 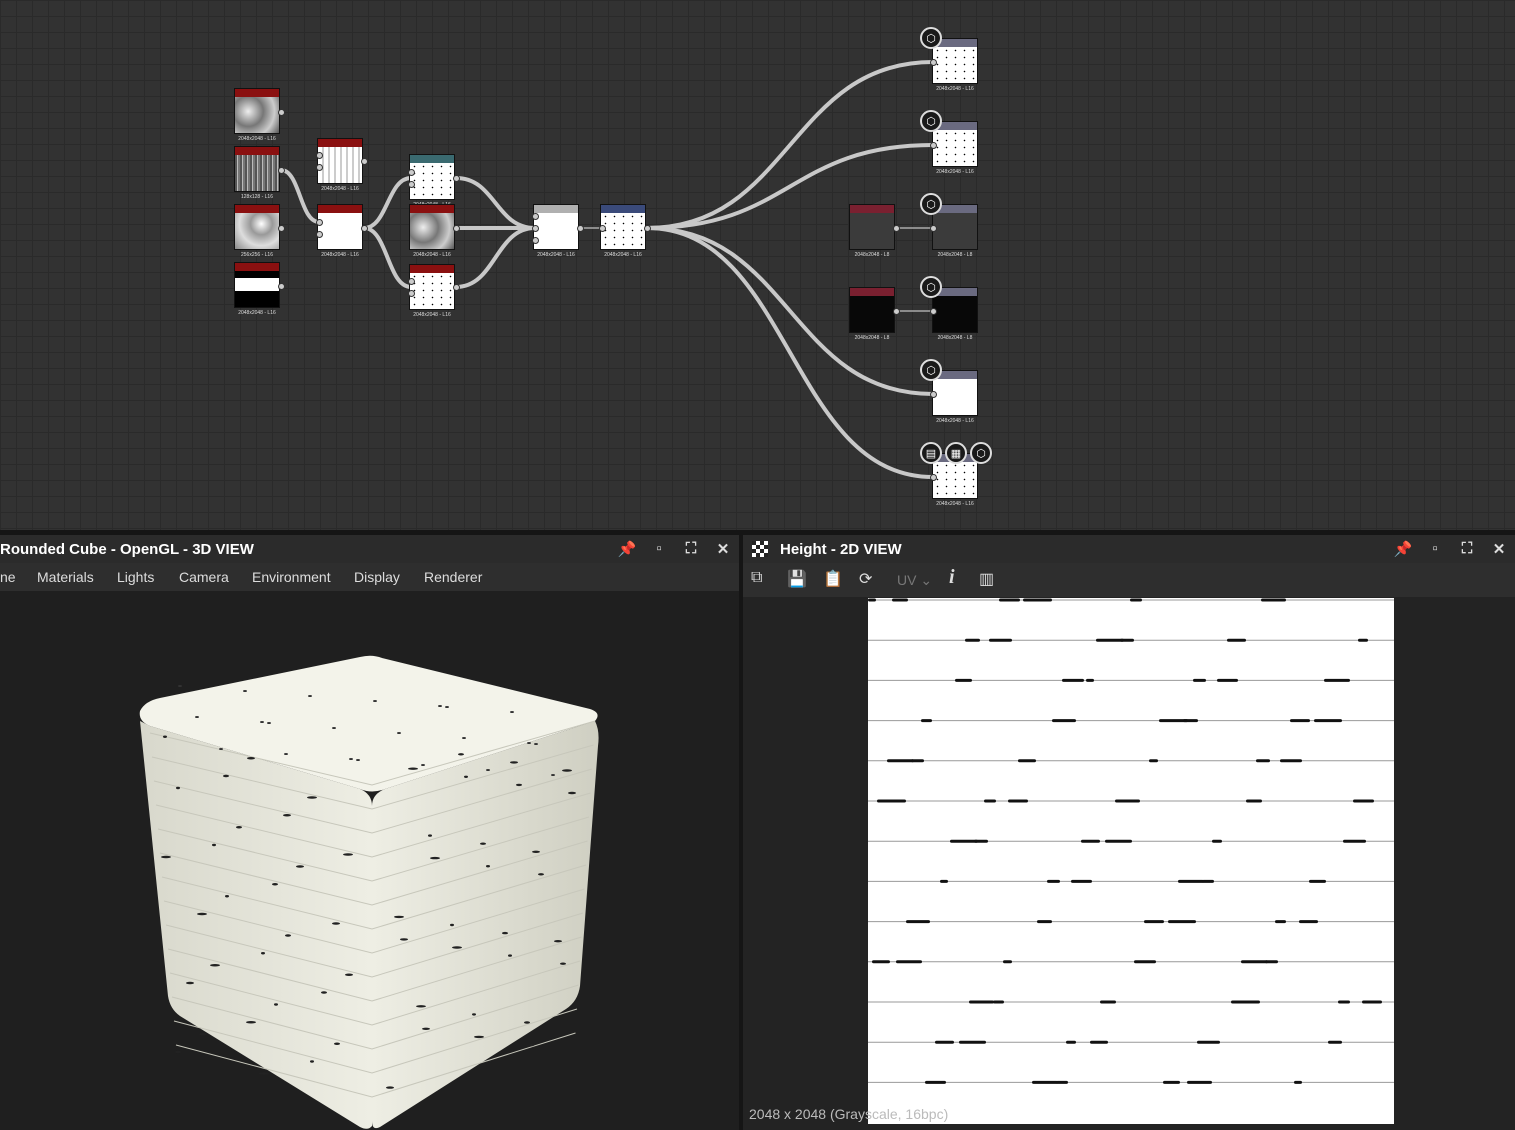 What do you see at coordinates (931, 287) in the screenshot?
I see `output-badge-icon: ⬡` at bounding box center [931, 287].